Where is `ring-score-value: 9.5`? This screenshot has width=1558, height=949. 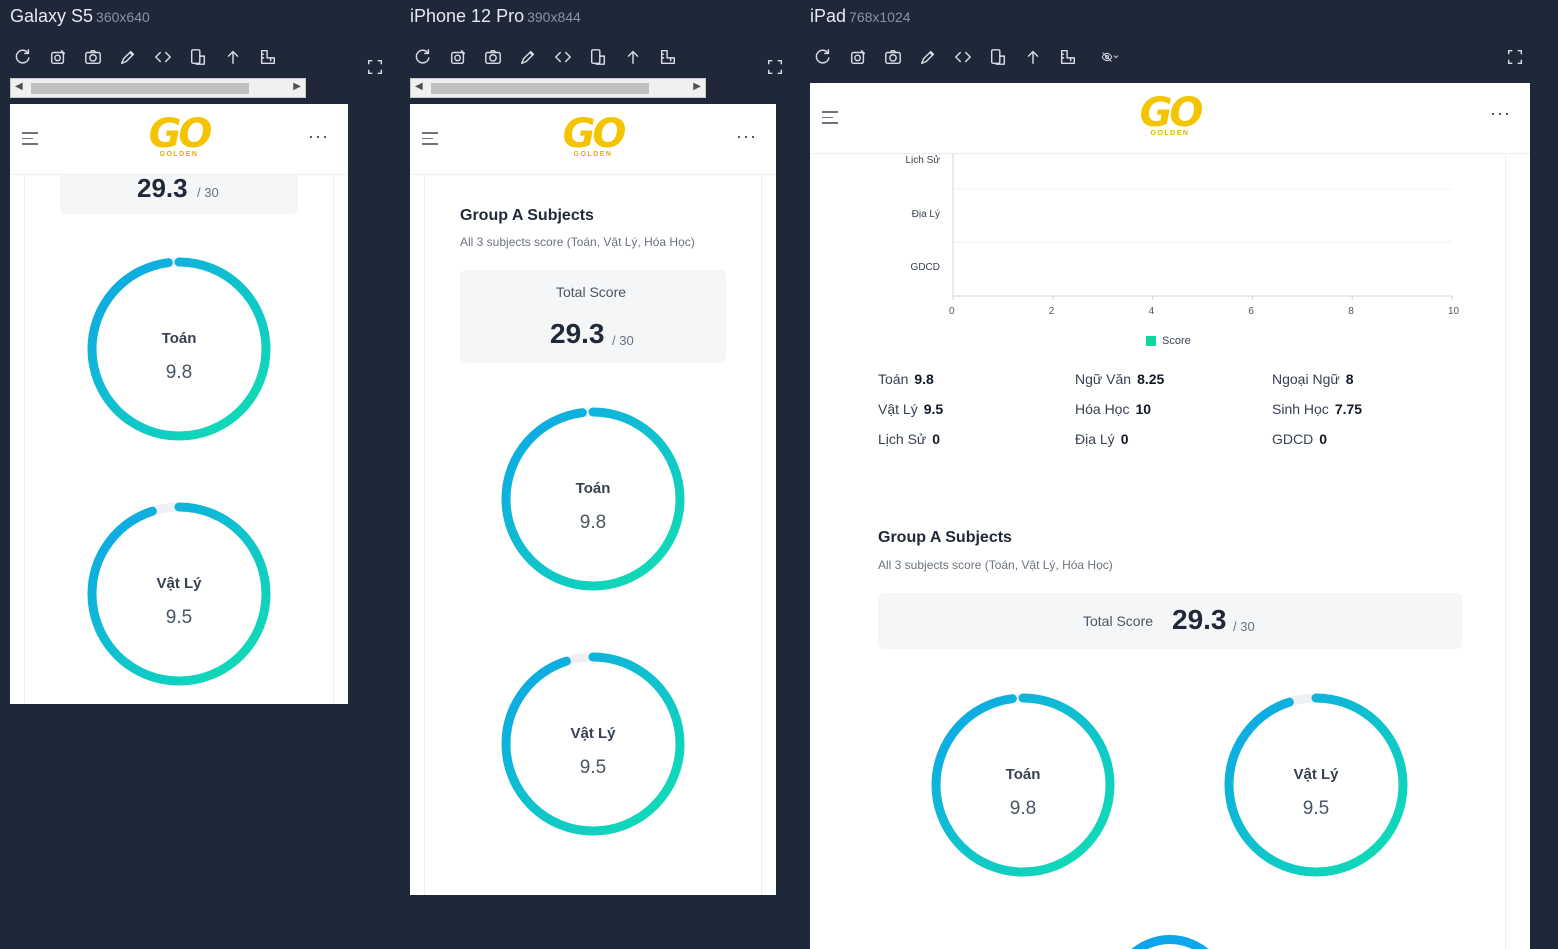 ring-score-value: 9.5 is located at coordinates (593, 767).